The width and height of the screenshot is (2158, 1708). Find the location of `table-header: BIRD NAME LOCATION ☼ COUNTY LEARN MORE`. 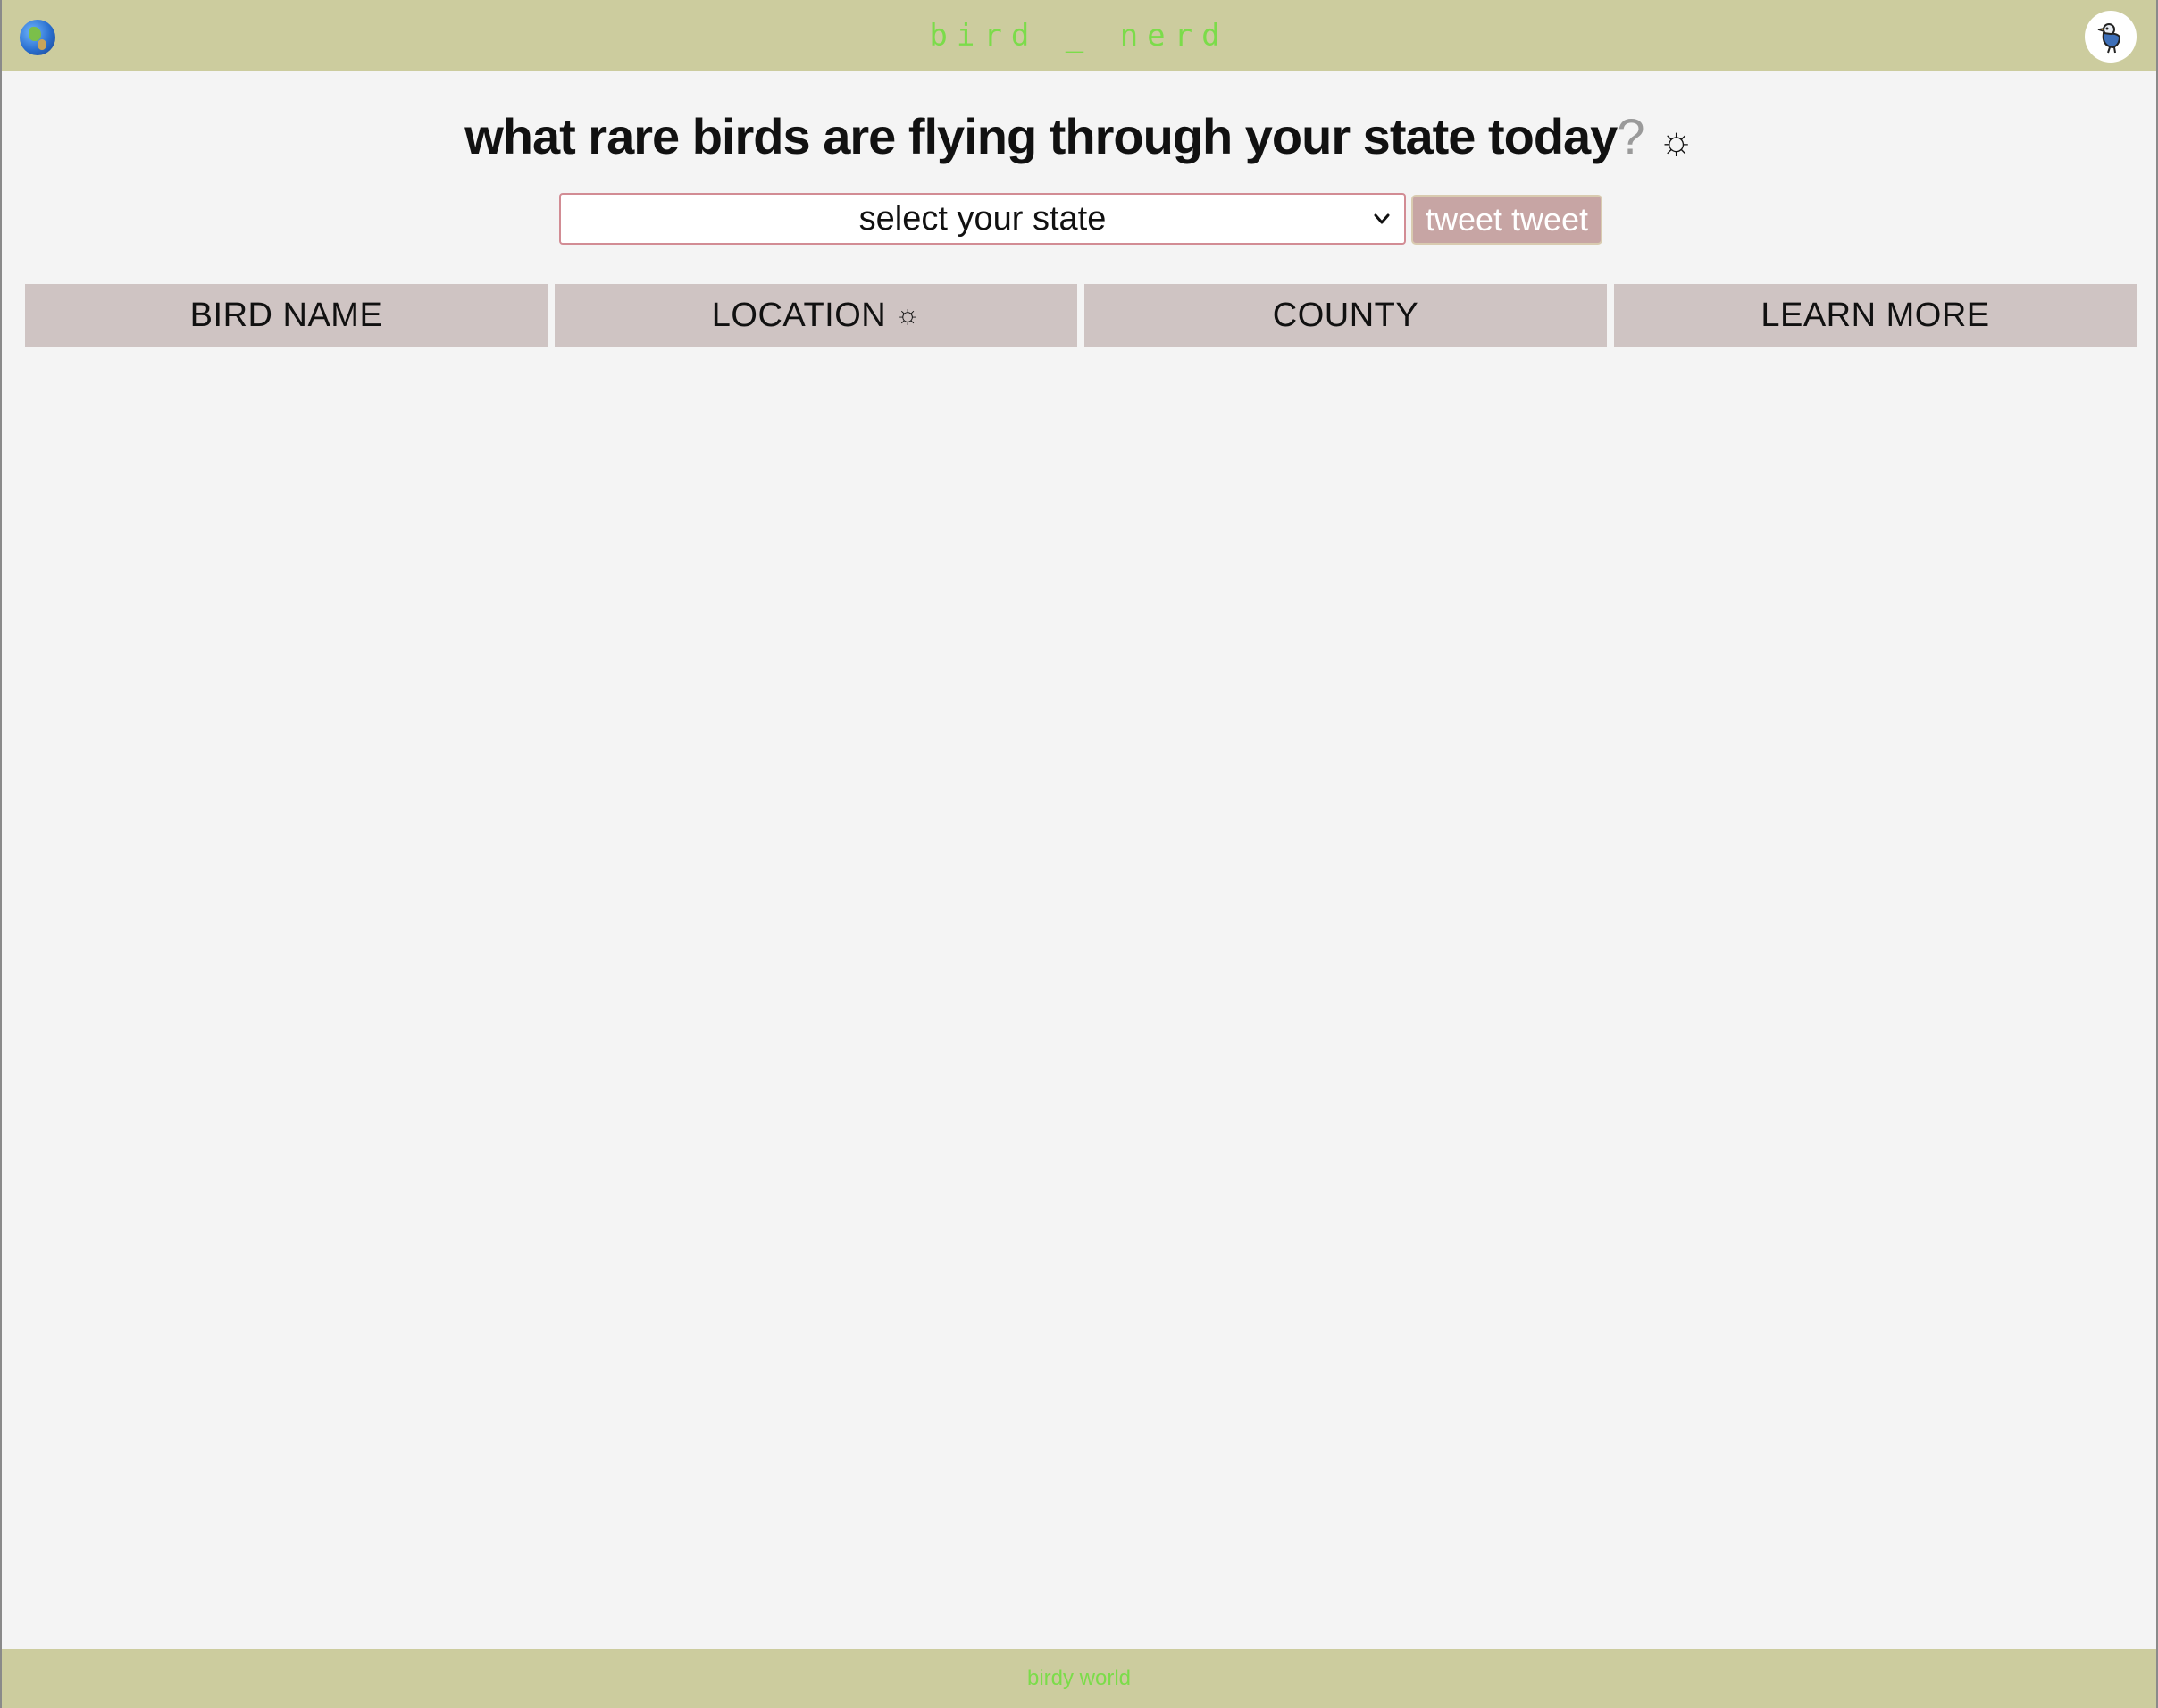

table-header: BIRD NAME LOCATION ☼ COUNTY LEARN MORE is located at coordinates (1081, 315).